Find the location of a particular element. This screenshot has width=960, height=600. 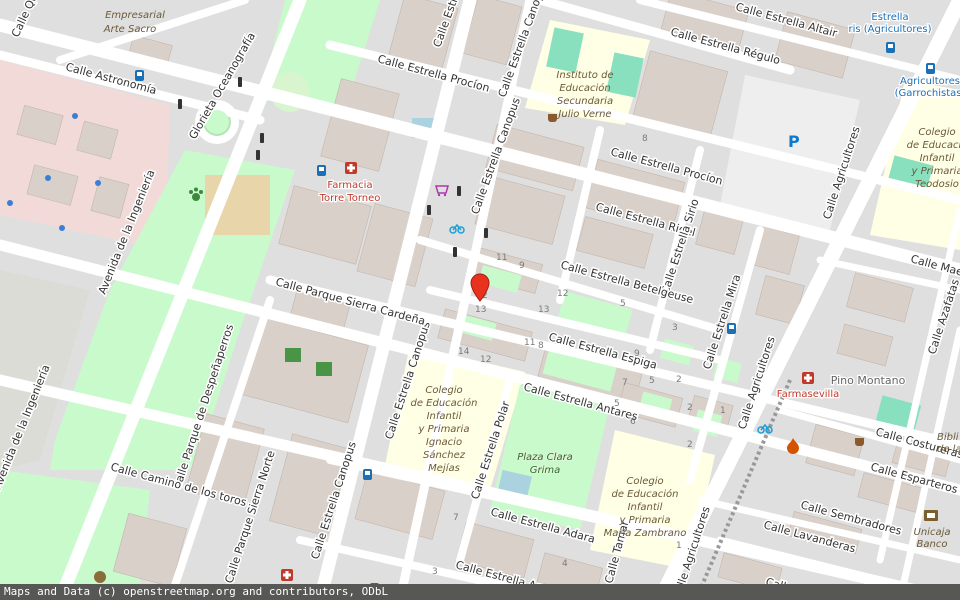

poi-label-biblio: Bibli de la is located at coordinates (948, 443).